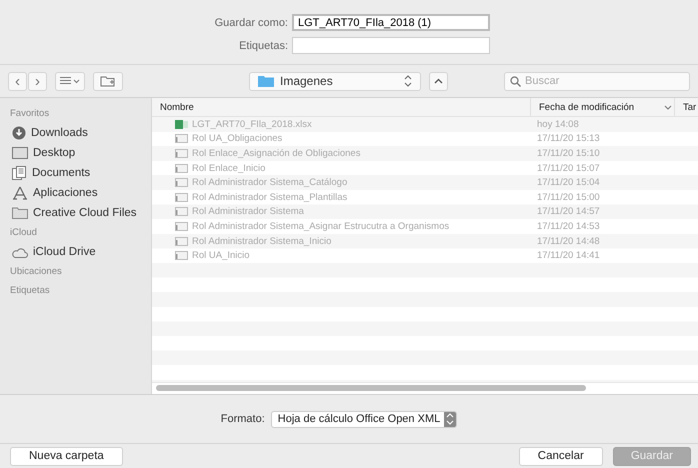 The width and height of the screenshot is (698, 468). What do you see at coordinates (229, 168) in the screenshot?
I see `file-name: Rol Enlace_Inicio` at bounding box center [229, 168].